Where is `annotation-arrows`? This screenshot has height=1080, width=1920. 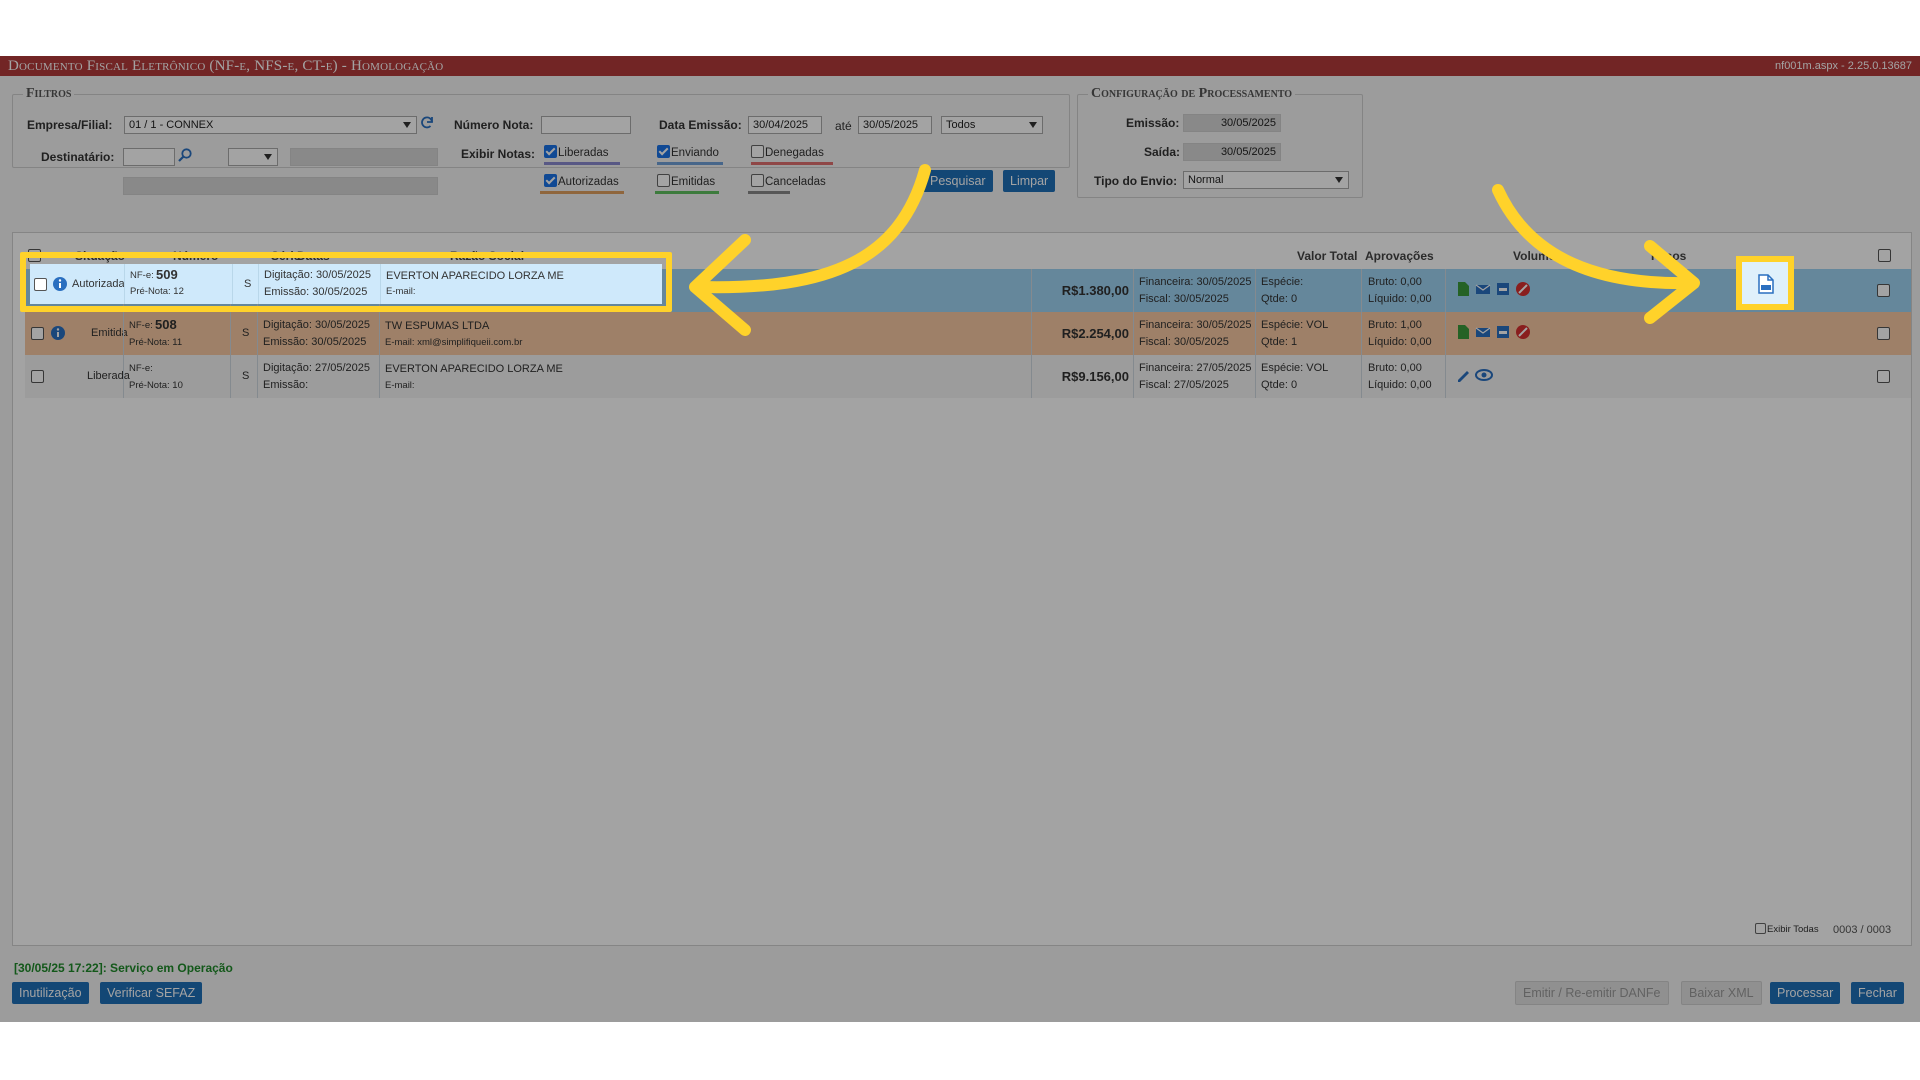 annotation-arrows is located at coordinates (1194, 250).